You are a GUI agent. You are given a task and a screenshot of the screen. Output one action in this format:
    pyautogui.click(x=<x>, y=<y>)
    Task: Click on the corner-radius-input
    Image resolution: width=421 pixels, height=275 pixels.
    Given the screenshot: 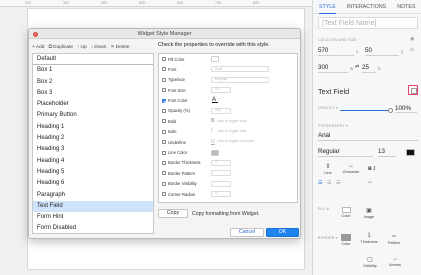 What is the action you would take?
    pyautogui.click(x=221, y=194)
    